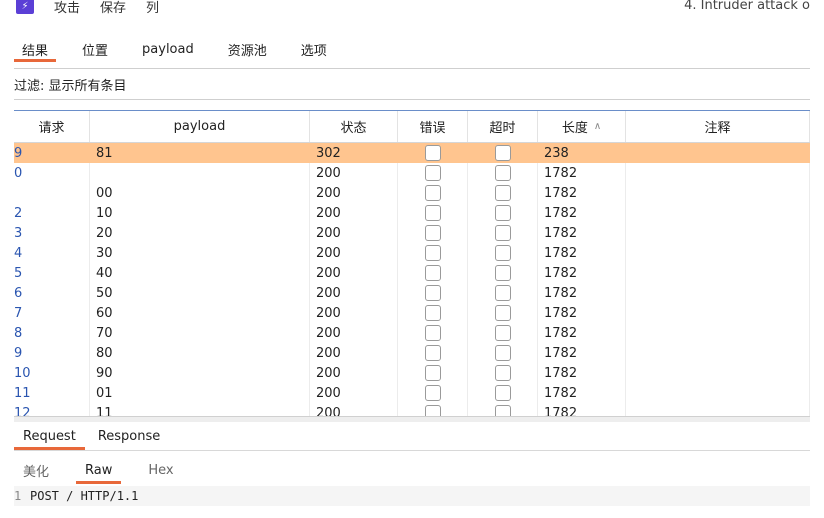 The image size is (824, 518). What do you see at coordinates (412, 193) in the screenshot?
I see `table-row: 00 200 1782` at bounding box center [412, 193].